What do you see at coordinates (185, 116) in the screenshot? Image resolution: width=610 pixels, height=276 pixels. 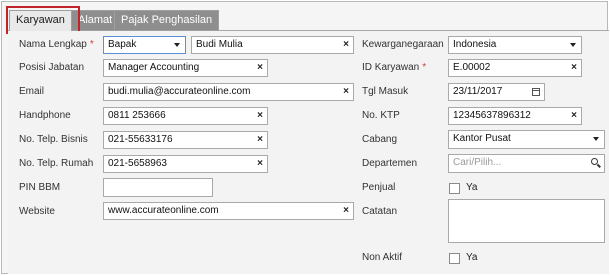 I see `handphone-input: 0811 253666 ×` at bounding box center [185, 116].